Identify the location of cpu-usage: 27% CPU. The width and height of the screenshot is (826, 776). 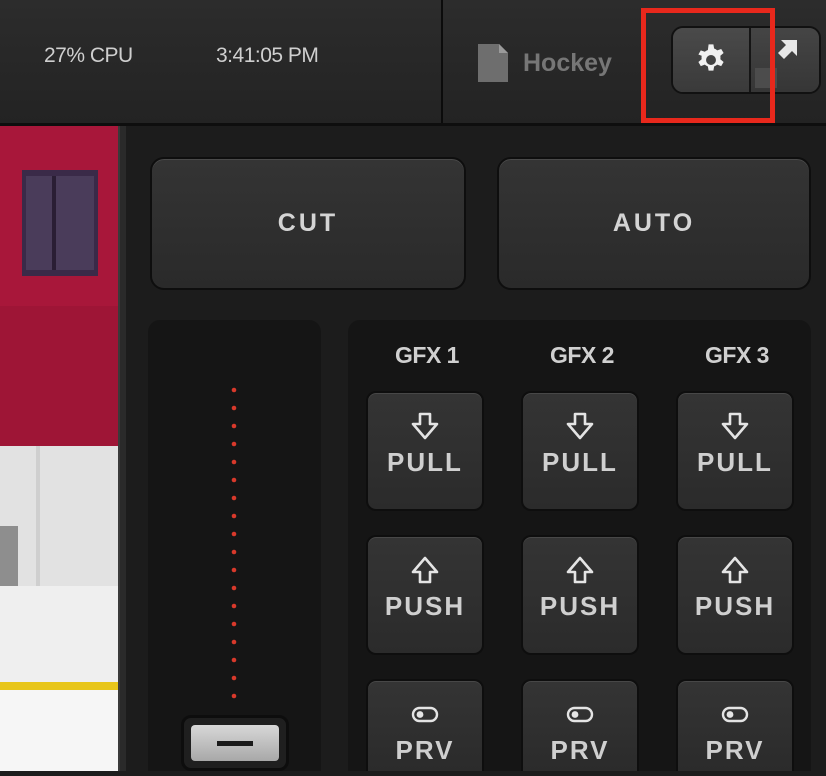
(88, 55).